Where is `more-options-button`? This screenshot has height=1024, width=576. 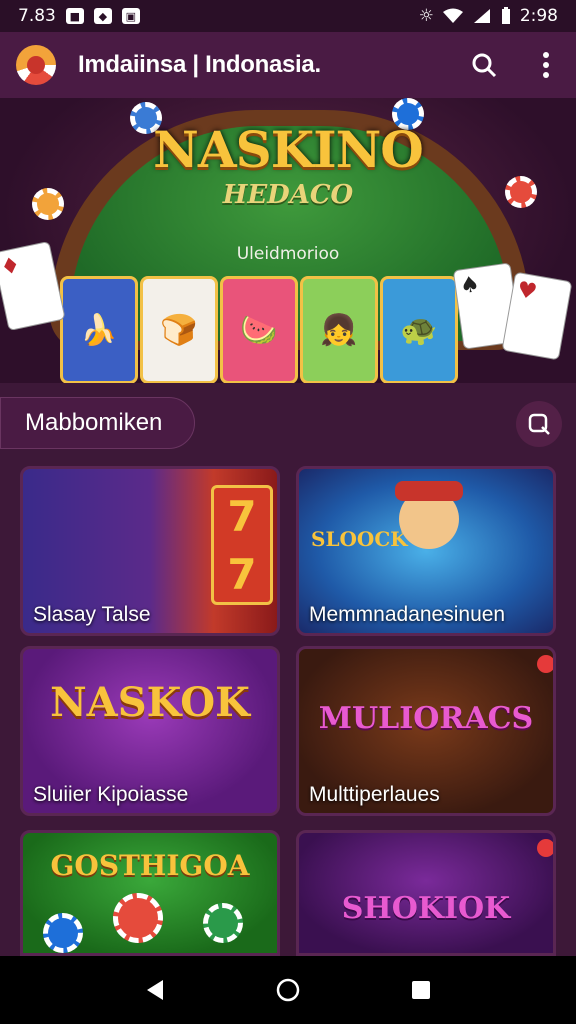
more-options-button is located at coordinates (546, 65).